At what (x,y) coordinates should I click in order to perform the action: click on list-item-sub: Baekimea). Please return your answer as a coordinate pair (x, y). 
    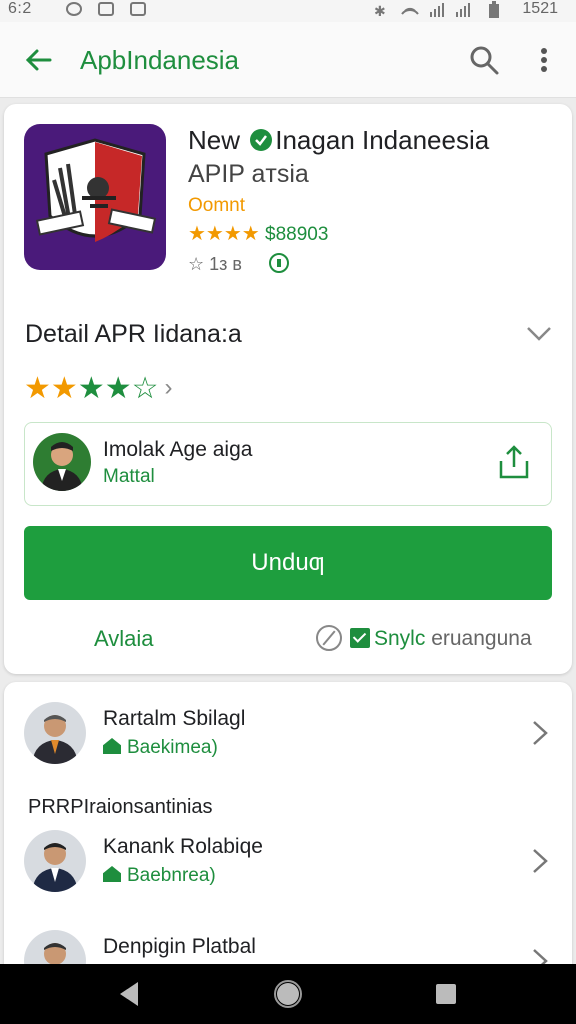
    Looking at the image, I should click on (160, 748).